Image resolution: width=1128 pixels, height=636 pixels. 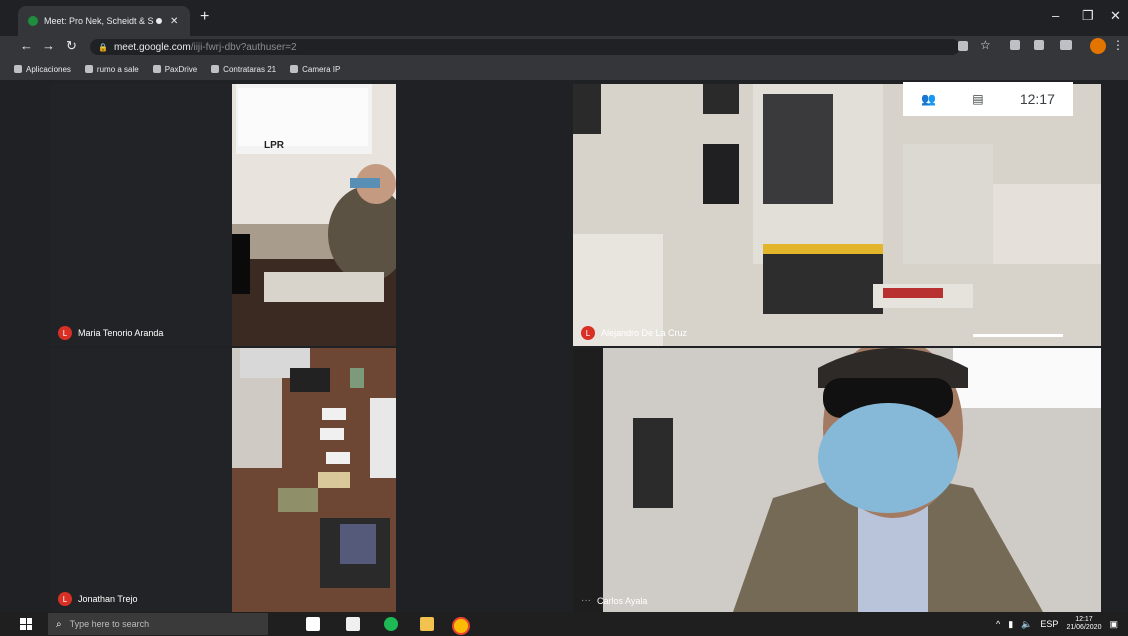 I want to click on participant-tile: LPR L Maria Tenorio Aranda, so click(x=223, y=215).